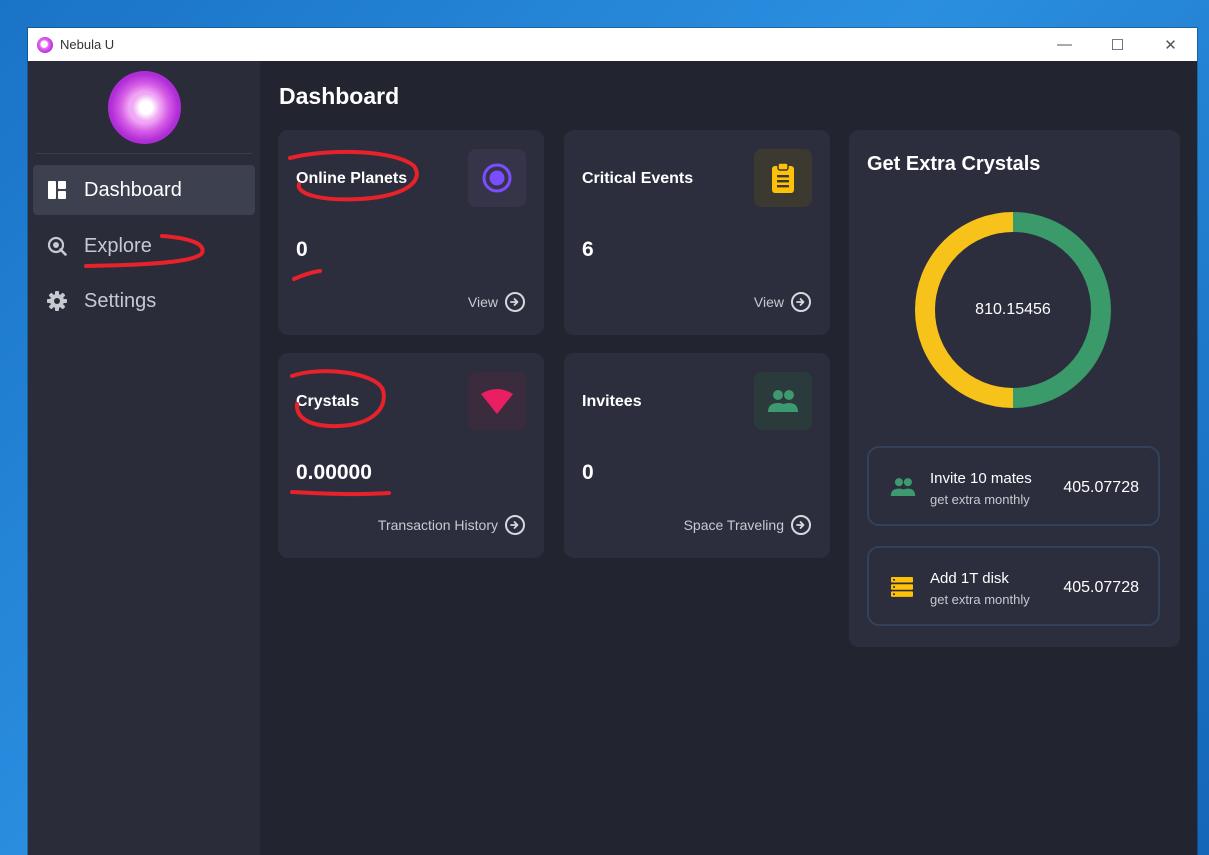 The image size is (1209, 855). I want to click on card-value: 0.00000, so click(334, 472).